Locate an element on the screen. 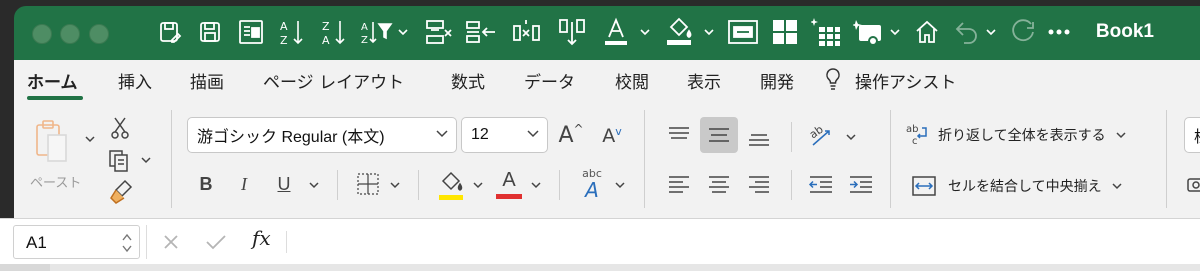 This screenshot has width=1200, height=271. wrap-text-button: ab c 折り返して全体を表示する is located at coordinates (1015, 135).